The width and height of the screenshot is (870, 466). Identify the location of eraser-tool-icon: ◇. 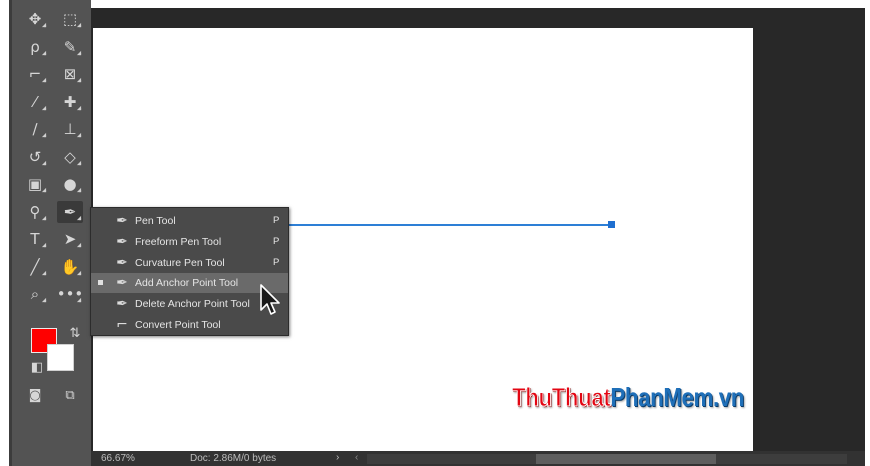
(70, 157).